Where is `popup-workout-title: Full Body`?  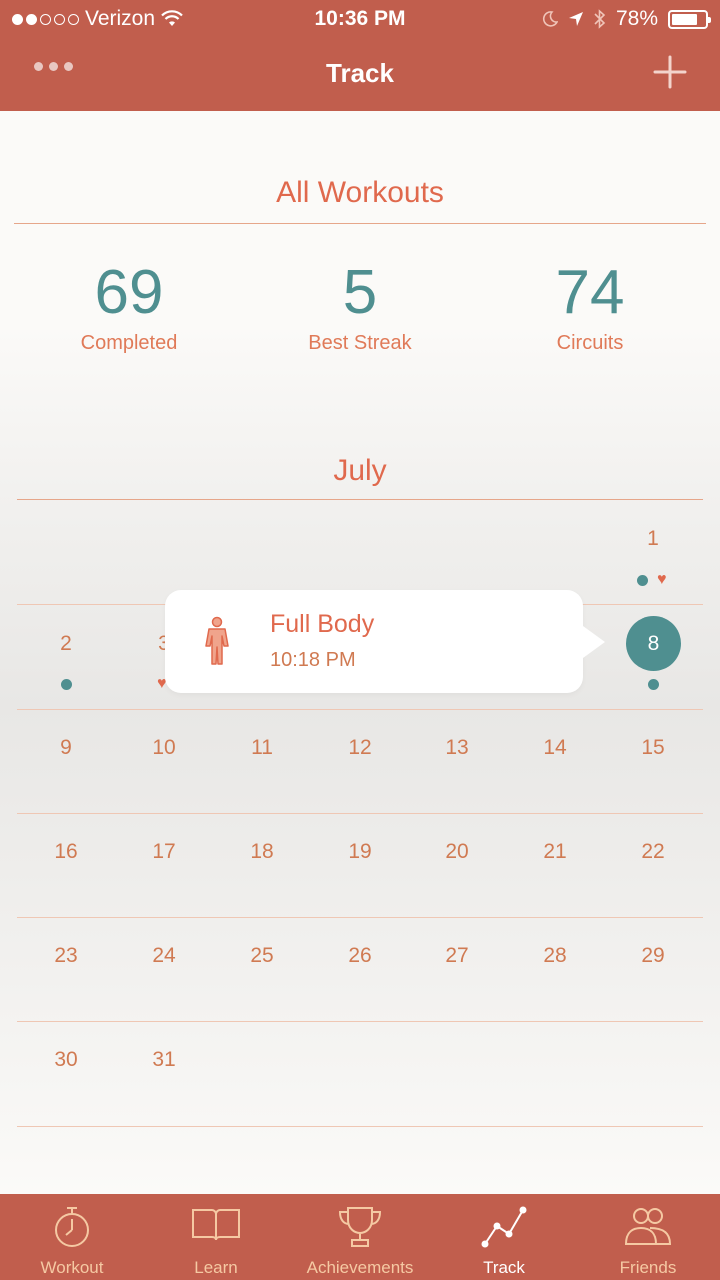
popup-workout-title: Full Body is located at coordinates (322, 624).